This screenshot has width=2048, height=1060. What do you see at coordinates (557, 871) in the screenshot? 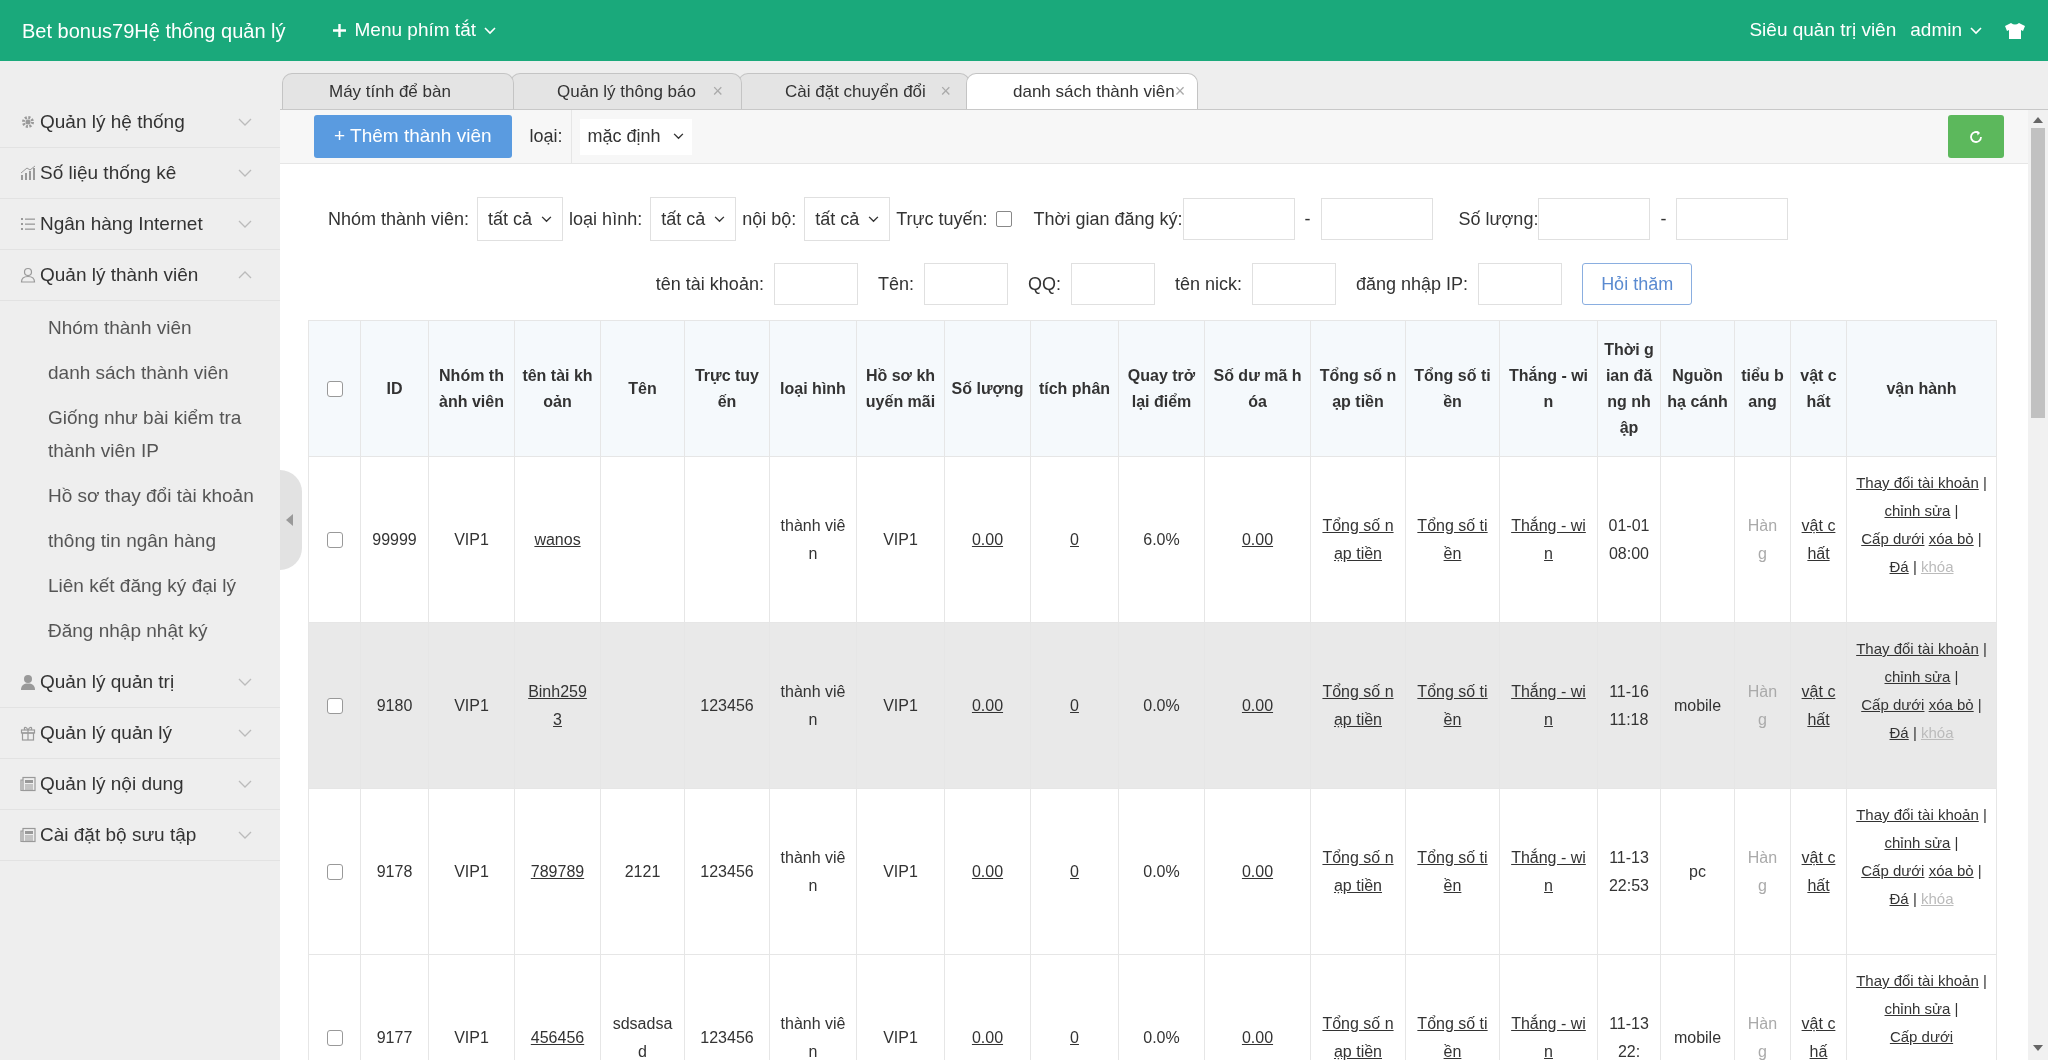
I see `table-link: 789789` at bounding box center [557, 871].